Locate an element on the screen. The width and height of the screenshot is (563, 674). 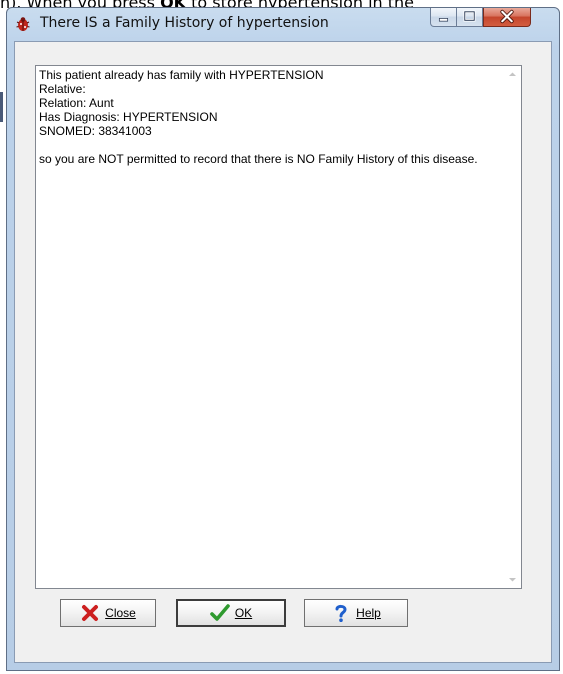
ok-button: OK is located at coordinates (231, 613).